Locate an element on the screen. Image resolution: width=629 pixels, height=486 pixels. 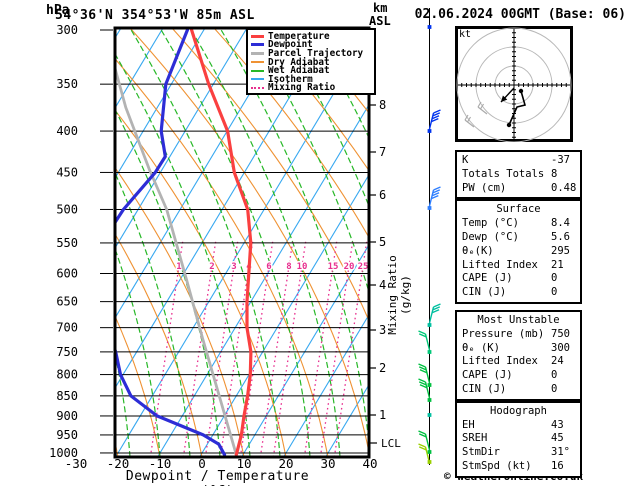
indices-box-header: Most Unstable is located at coordinates (518, 319).